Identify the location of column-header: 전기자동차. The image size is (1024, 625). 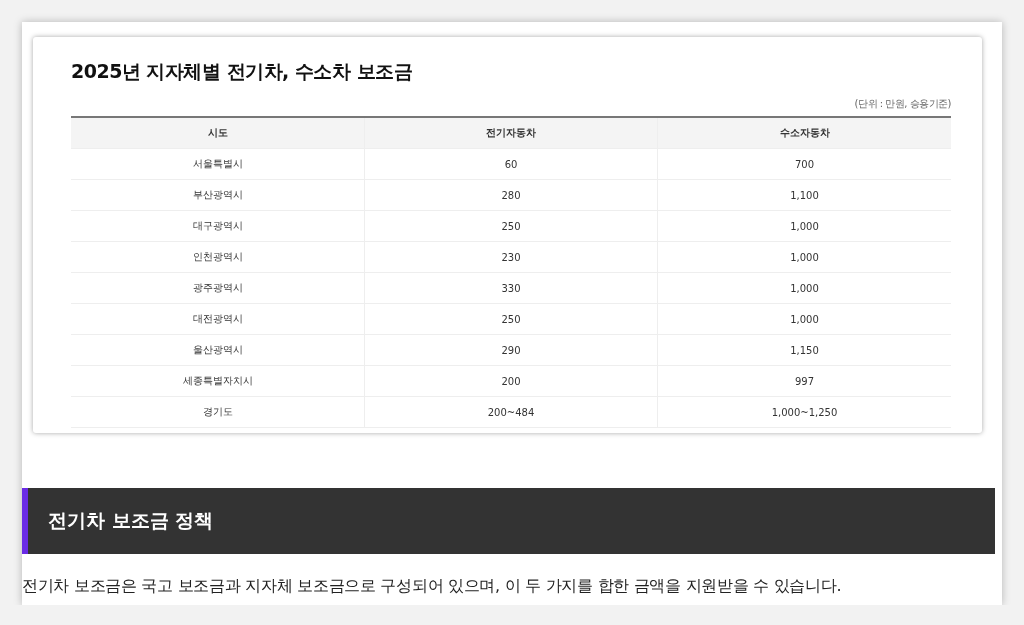
(510, 133).